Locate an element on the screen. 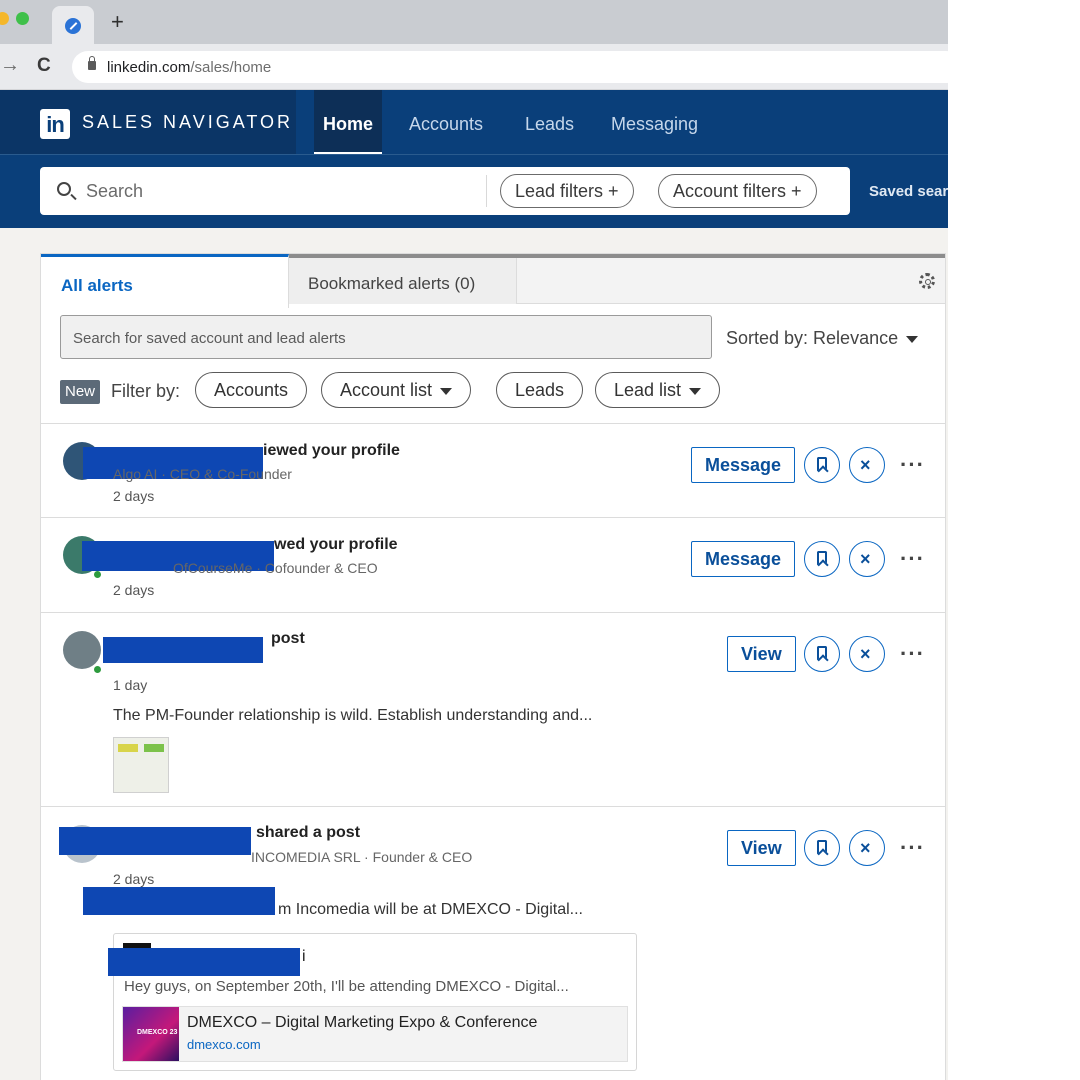 This screenshot has height=1080, width=1080. filter-leads: Leads is located at coordinates (540, 390).